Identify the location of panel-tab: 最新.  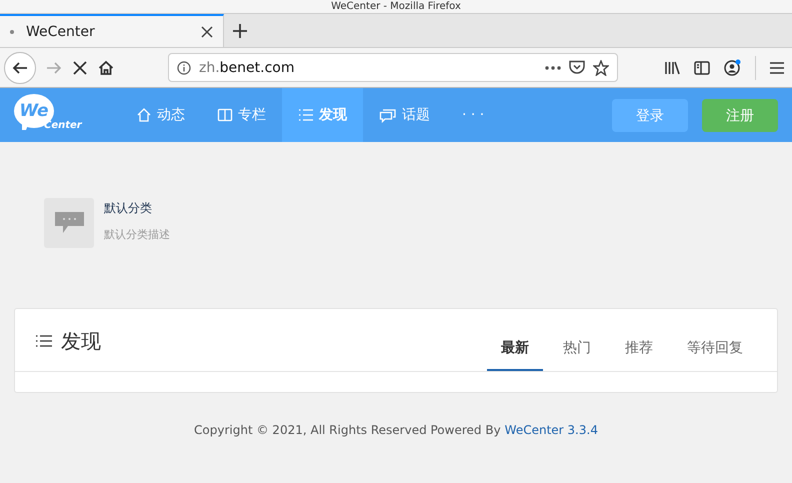
(515, 340).